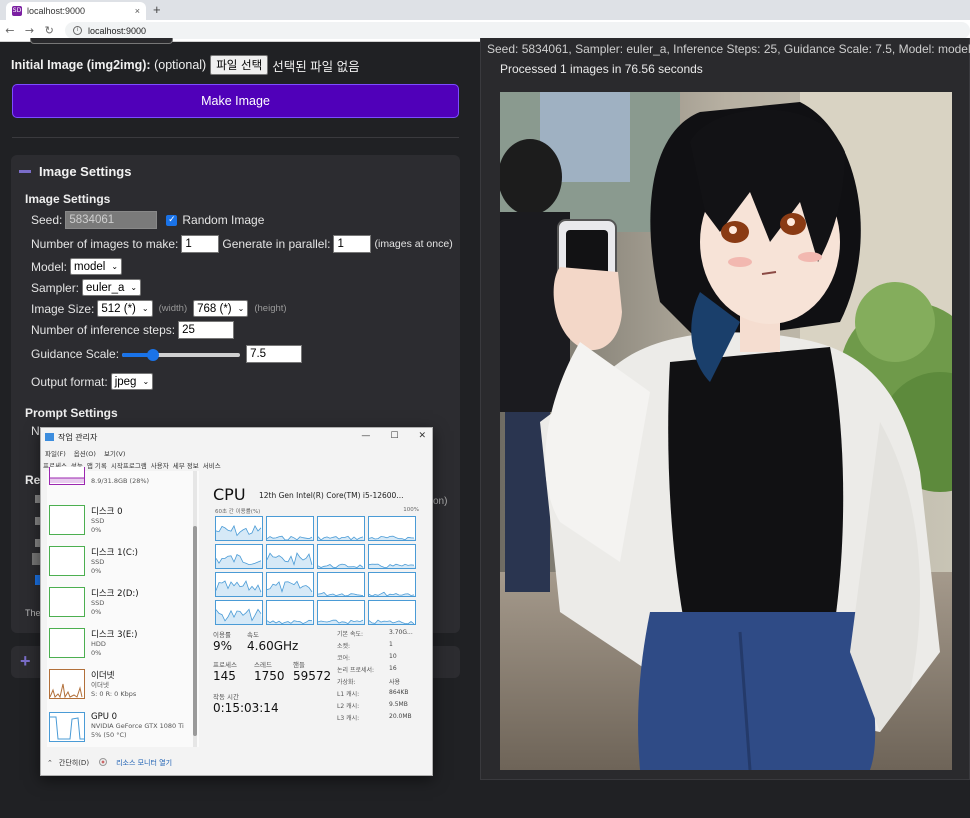 The image size is (970, 818). What do you see at coordinates (195, 631) in the screenshot?
I see `scrollbar-thumb` at bounding box center [195, 631].